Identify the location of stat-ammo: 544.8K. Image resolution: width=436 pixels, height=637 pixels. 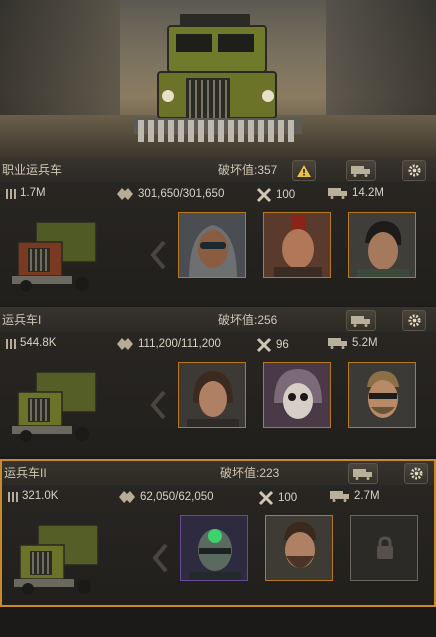
(31, 343).